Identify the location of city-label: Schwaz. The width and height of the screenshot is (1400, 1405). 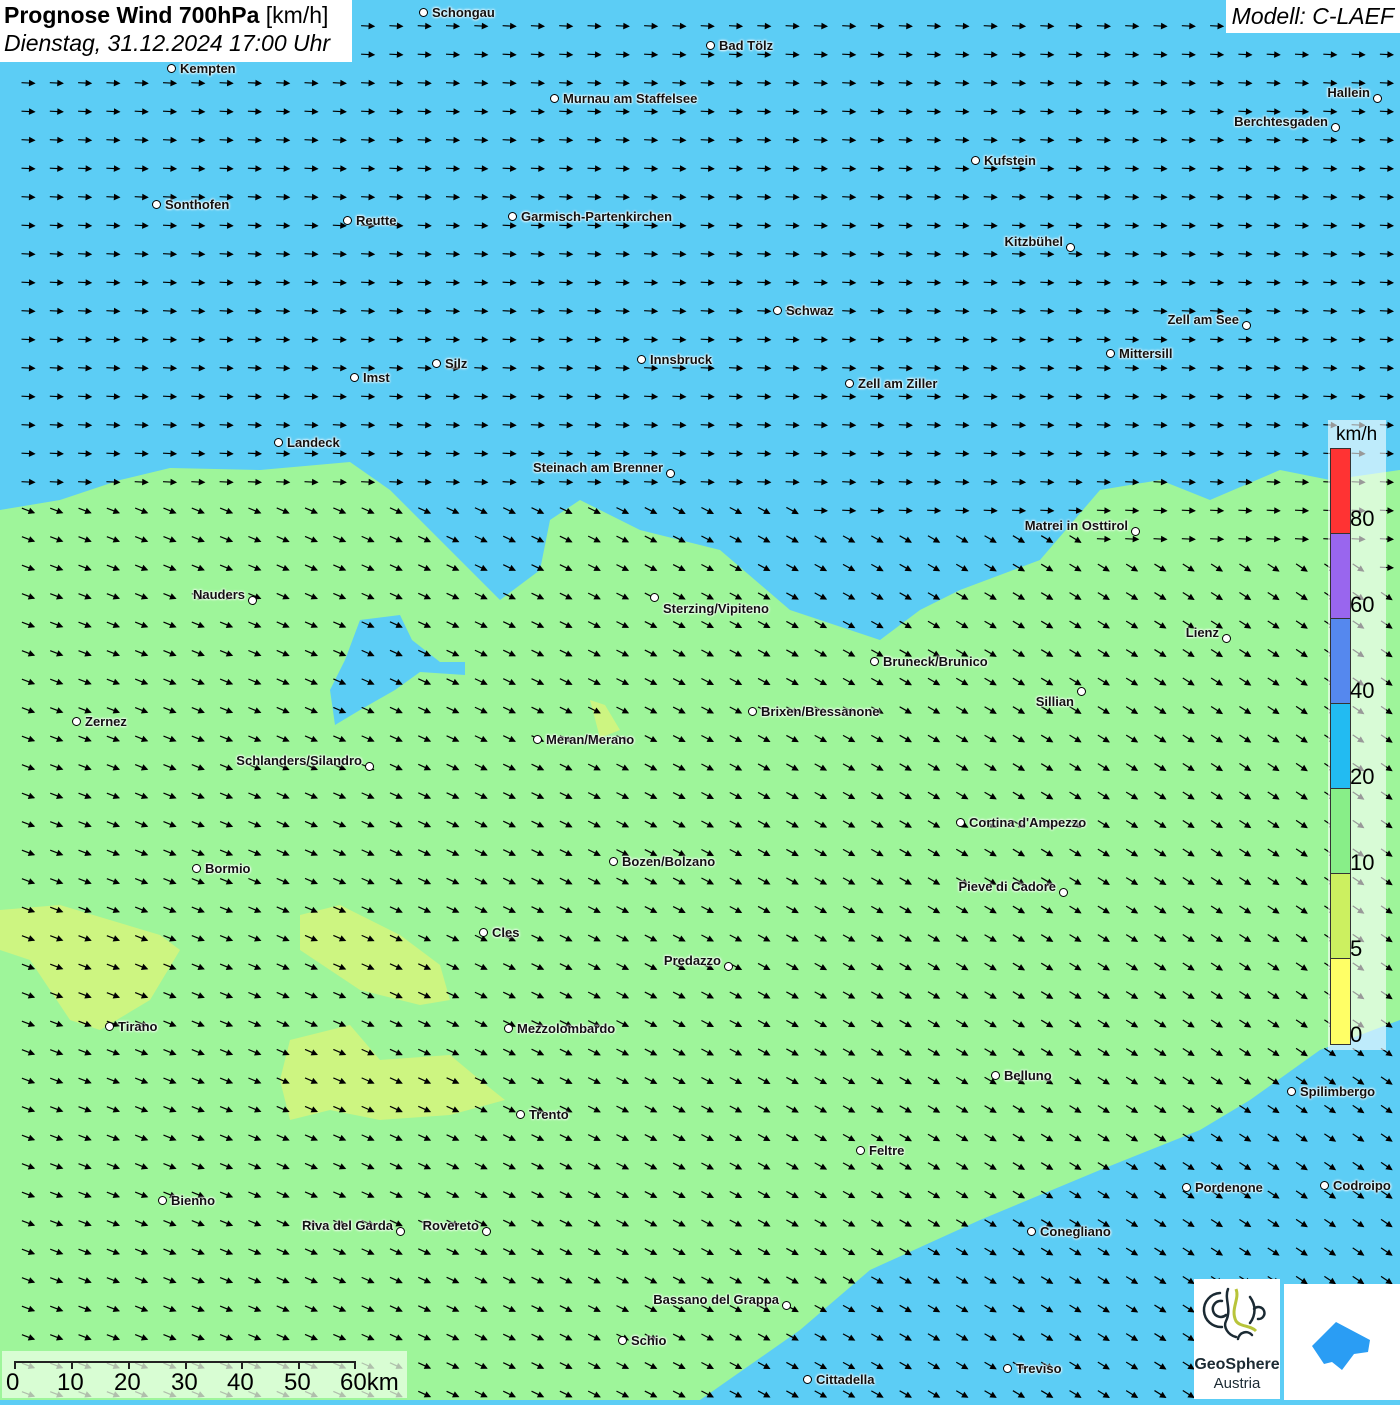
(810, 310).